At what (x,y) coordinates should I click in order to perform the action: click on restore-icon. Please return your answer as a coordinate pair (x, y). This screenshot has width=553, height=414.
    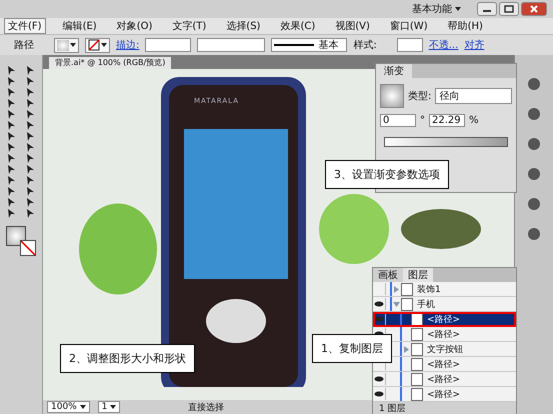
    Looking at the image, I should click on (509, 9).